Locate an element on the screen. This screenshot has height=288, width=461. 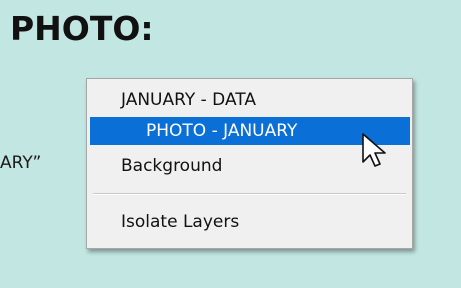
truncated-layer-label: ARY” is located at coordinates (21, 163).